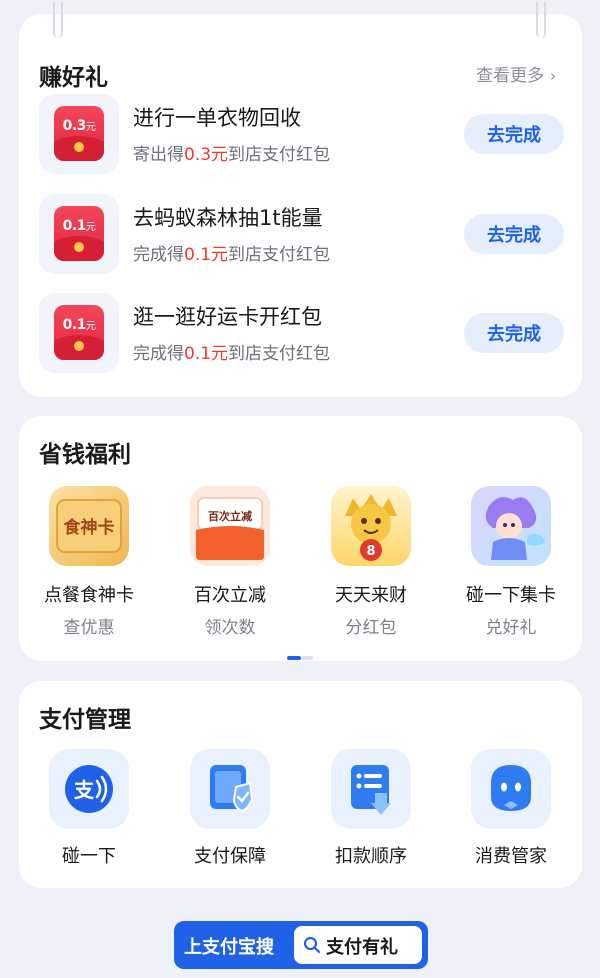 This screenshot has width=600, height=978. I want to click on benefit-hundred-discount: 百次立减 百次立减 领次数, so click(230, 562).